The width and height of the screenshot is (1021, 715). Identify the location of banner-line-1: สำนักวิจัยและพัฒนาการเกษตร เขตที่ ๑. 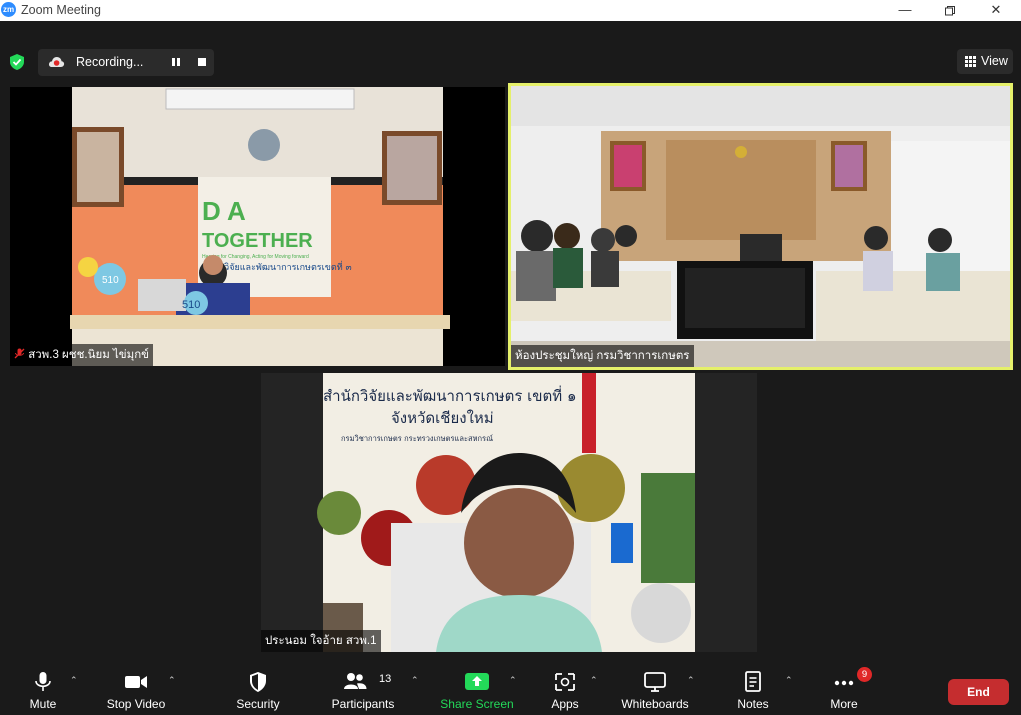
(449, 395).